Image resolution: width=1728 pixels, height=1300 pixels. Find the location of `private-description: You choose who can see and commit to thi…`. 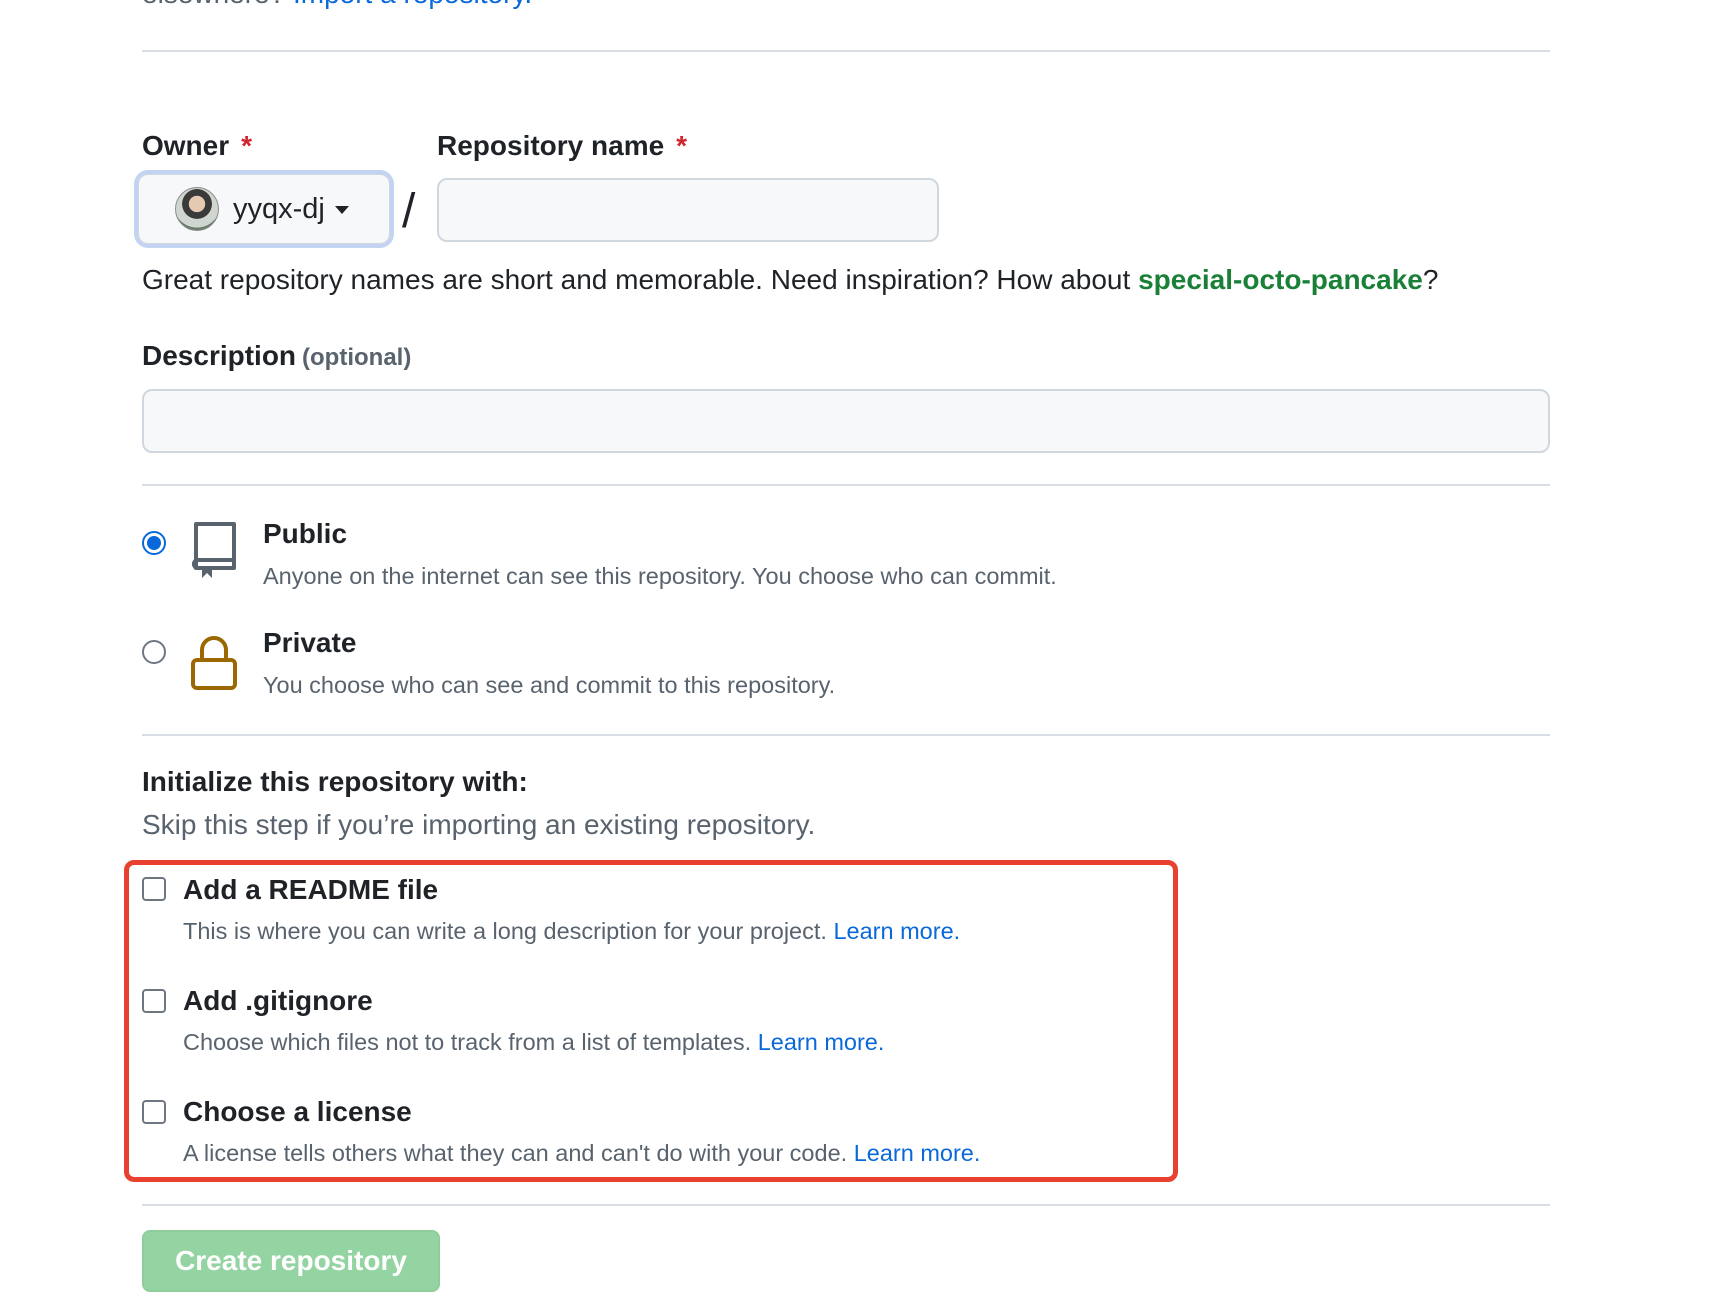

private-description: You choose who can see and commit to thi… is located at coordinates (549, 685).